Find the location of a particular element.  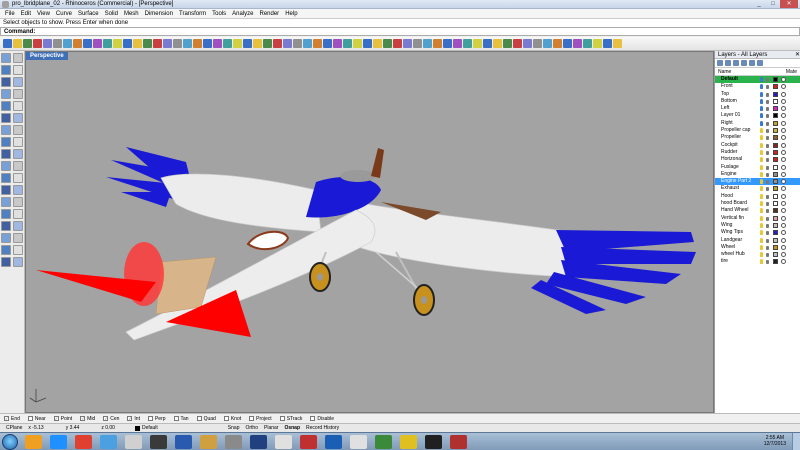

status-layer-swatch is located at coordinates (137, 428).